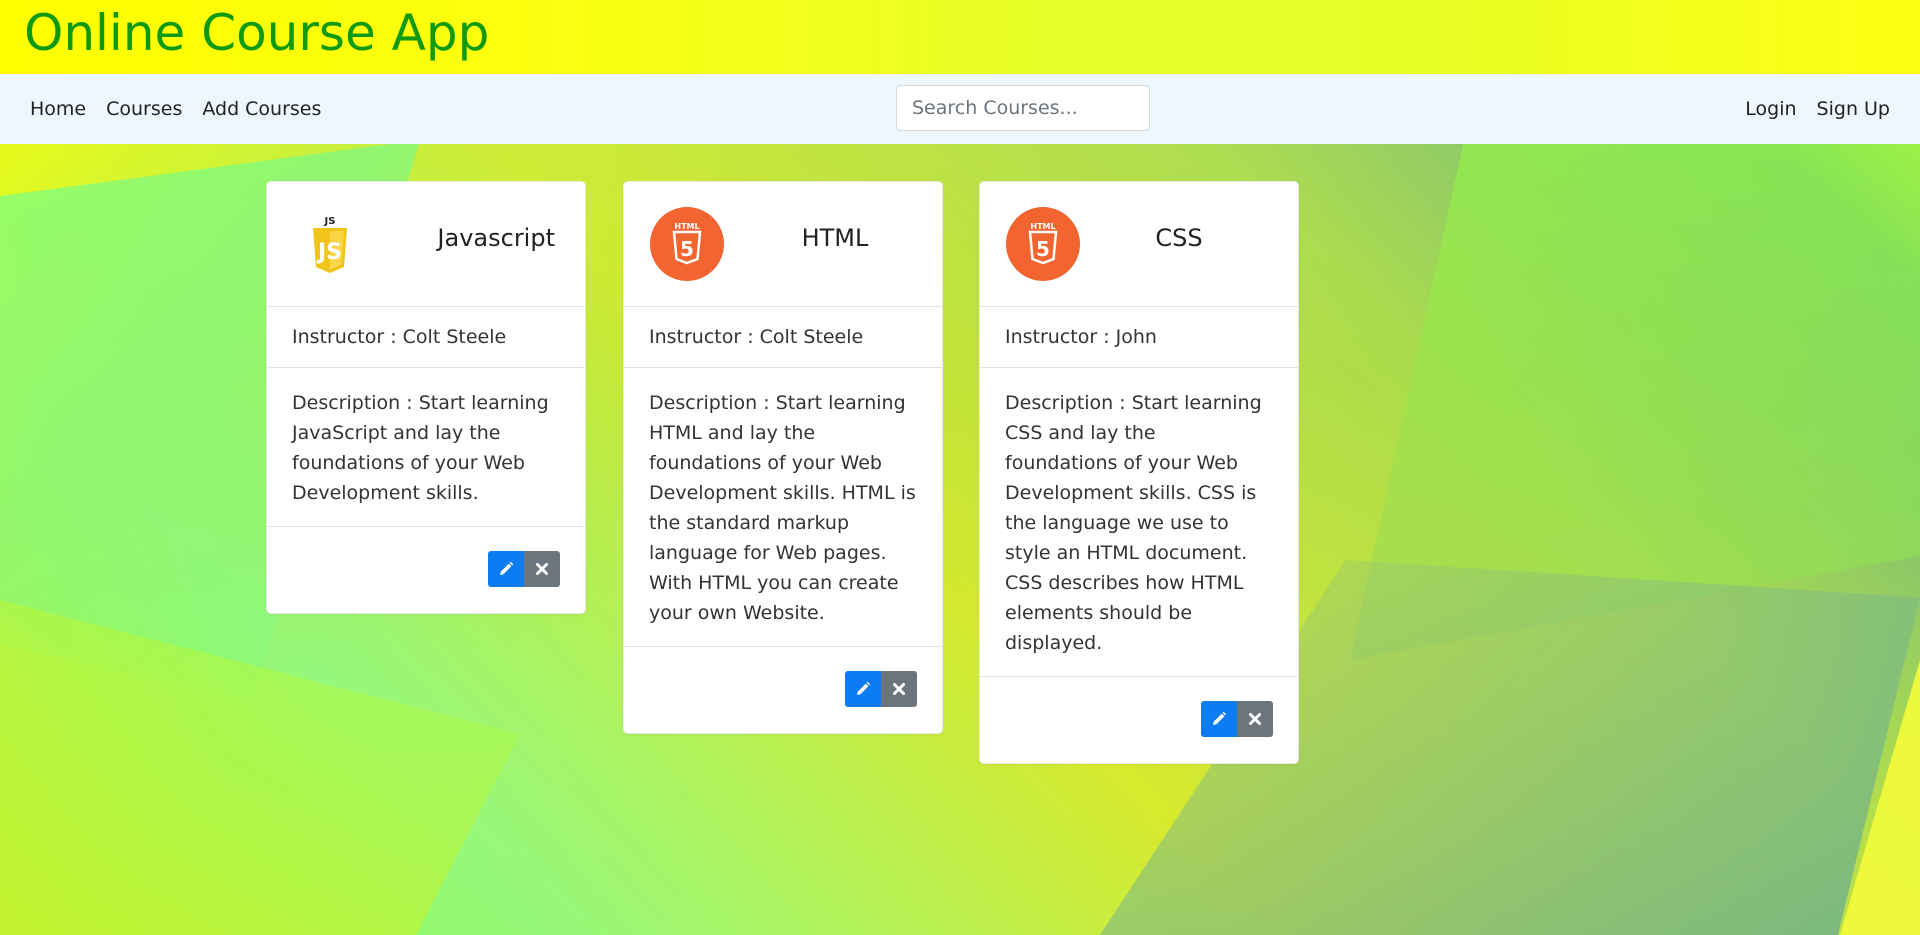  I want to click on card-header: HTML 5 CSS, so click(1139, 244).